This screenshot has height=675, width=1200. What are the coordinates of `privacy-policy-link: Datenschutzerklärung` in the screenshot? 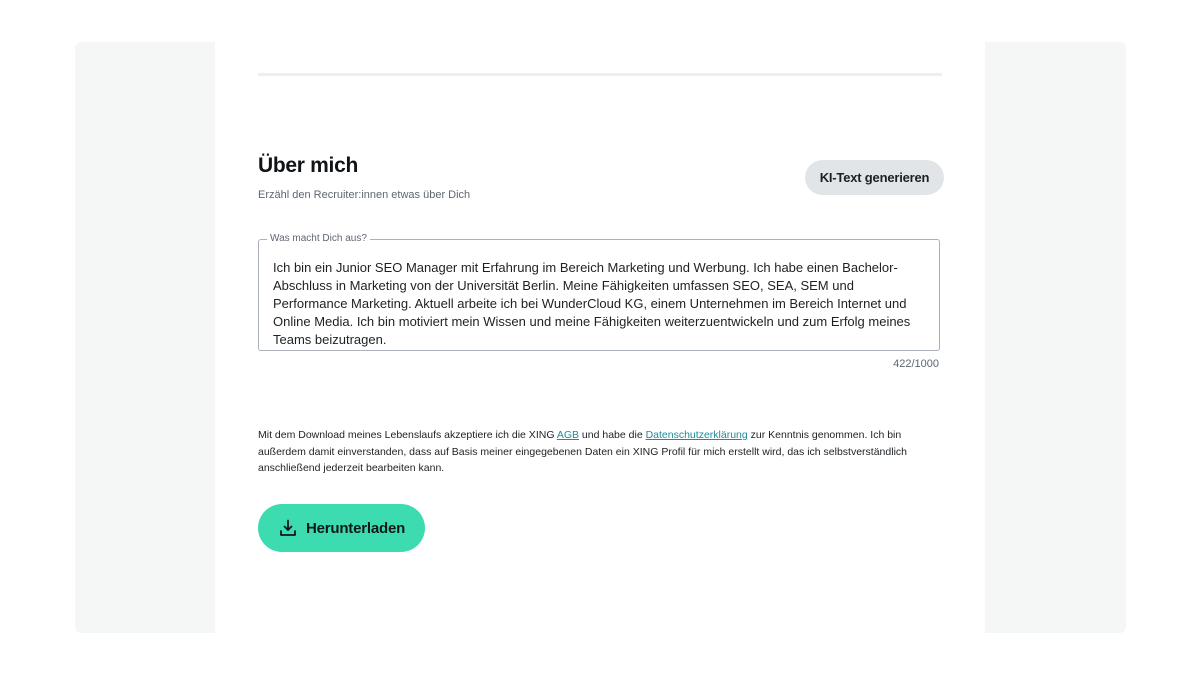 It's located at (697, 435).